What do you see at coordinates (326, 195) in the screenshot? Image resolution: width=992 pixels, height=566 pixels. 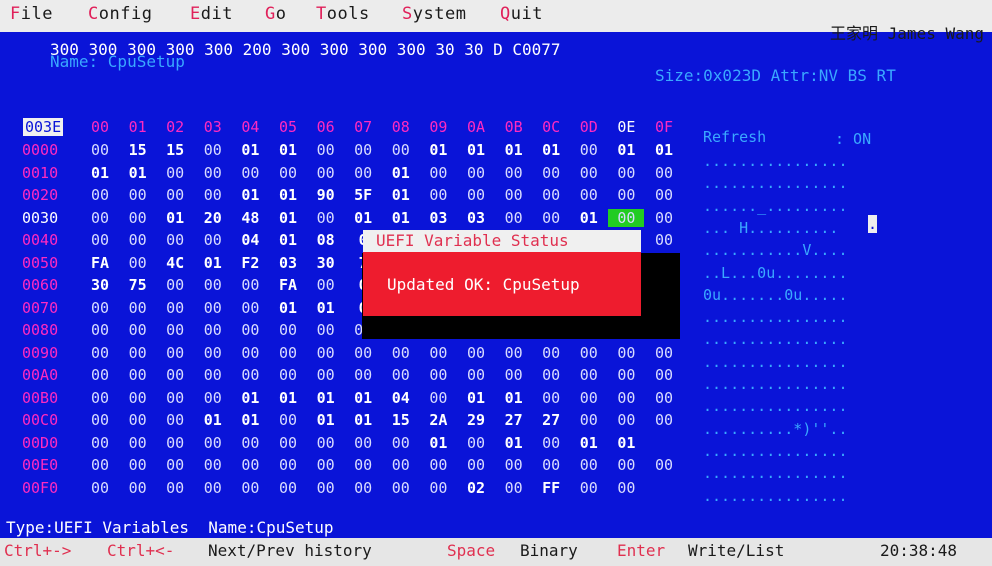 I see `hex-byte: 90` at bounding box center [326, 195].